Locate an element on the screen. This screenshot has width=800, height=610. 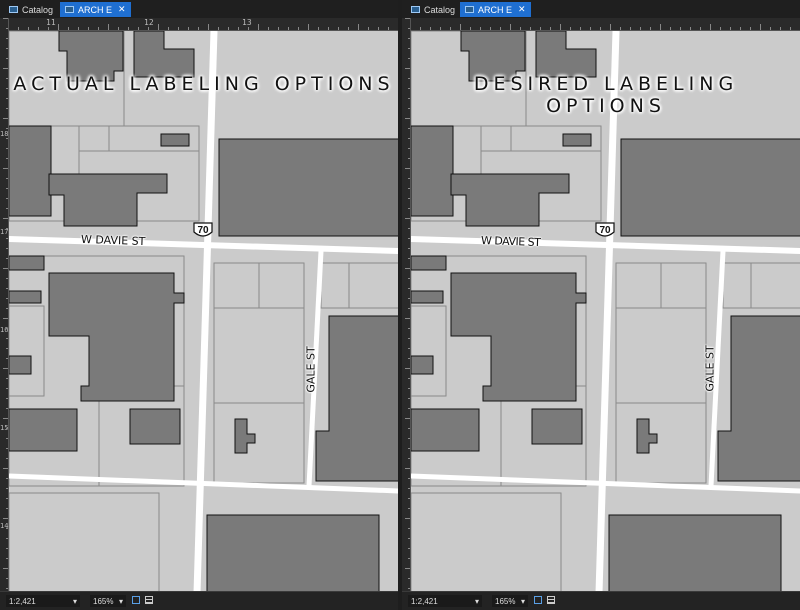
route-shield-number: 70 is located at coordinates (605, 230).